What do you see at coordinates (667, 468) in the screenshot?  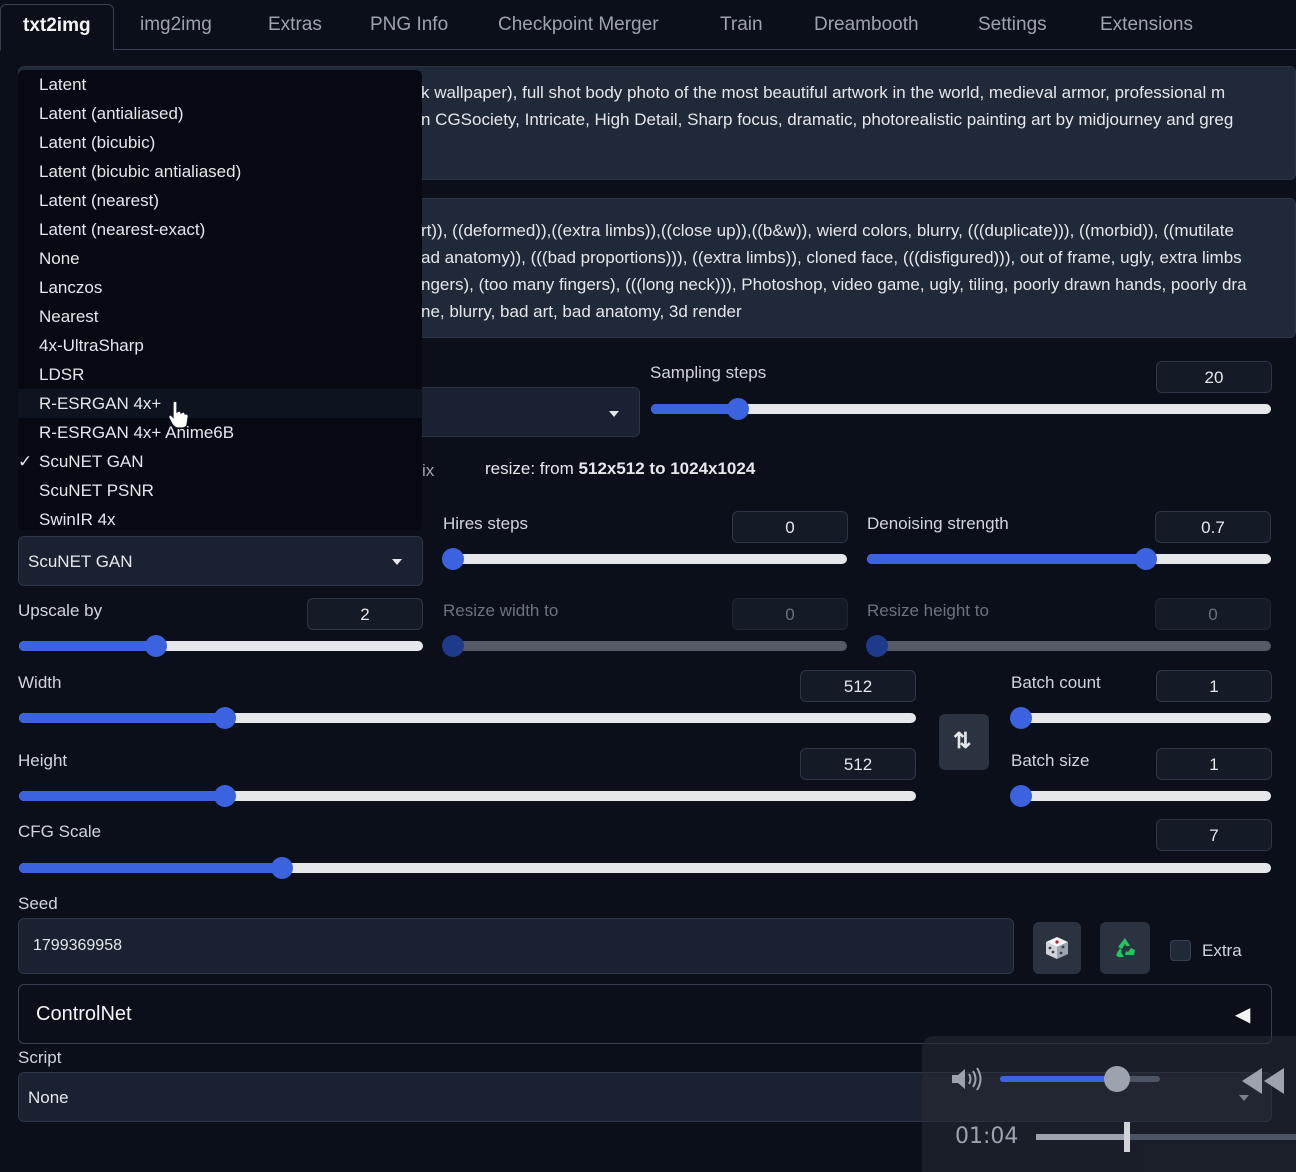 I see `resize-info-dimensions: 512x512 to 1024x1024` at bounding box center [667, 468].